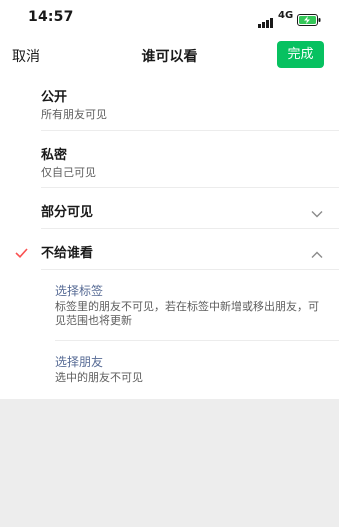  I want to click on nav-bar: 取消 谁可以看 完成, so click(169, 55).